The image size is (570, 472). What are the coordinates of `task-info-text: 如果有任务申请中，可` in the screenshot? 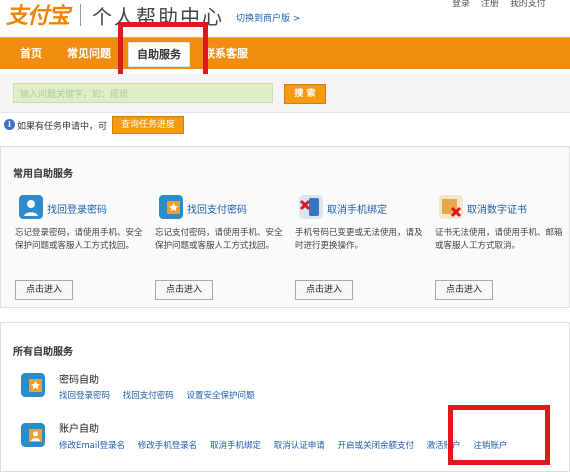 It's located at (62, 127).